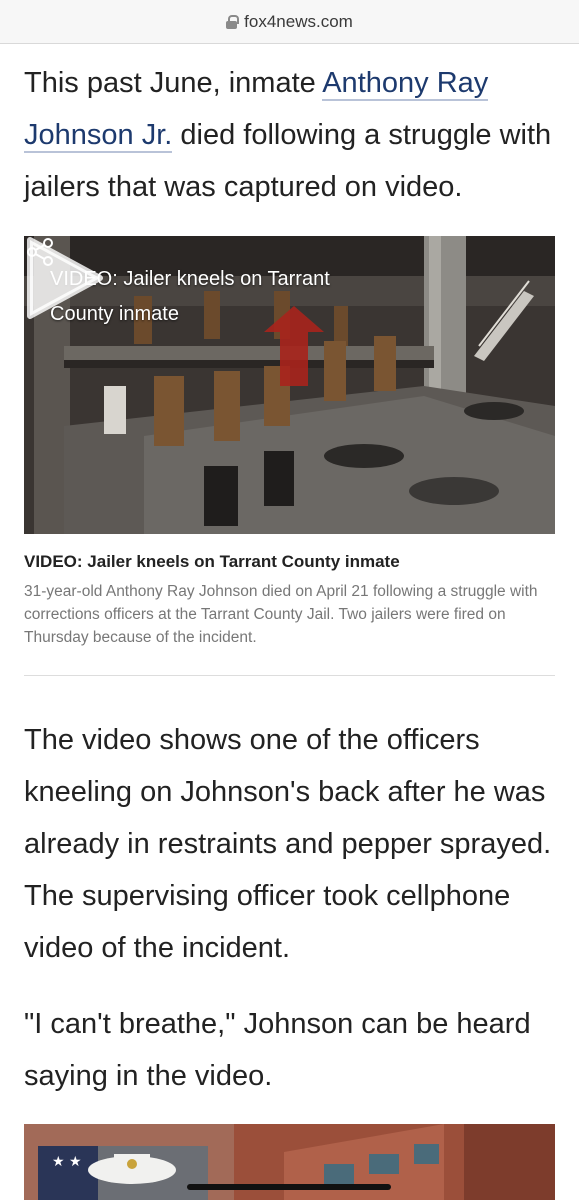 The image size is (579, 1200). Describe the element at coordinates (64, 278) in the screenshot. I see `play-icon` at that location.